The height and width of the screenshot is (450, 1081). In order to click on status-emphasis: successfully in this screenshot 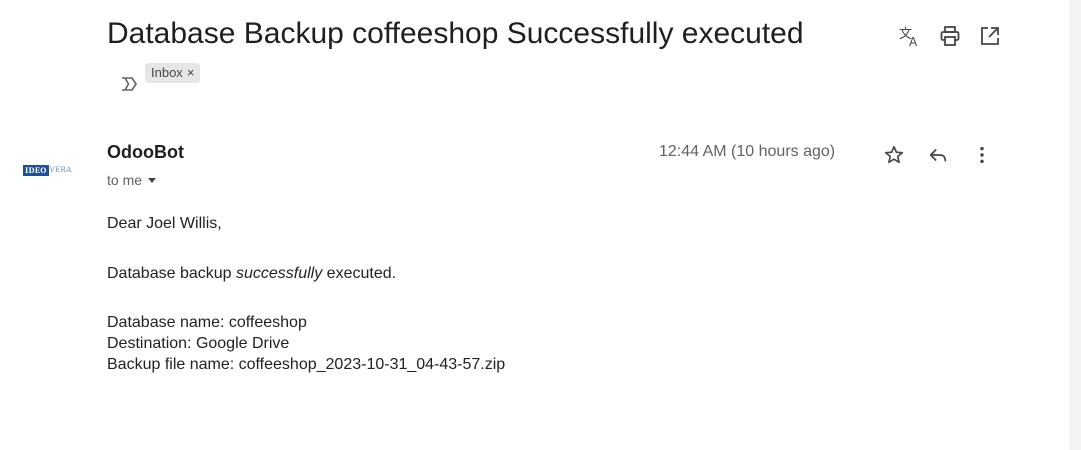, I will do `click(279, 273)`.